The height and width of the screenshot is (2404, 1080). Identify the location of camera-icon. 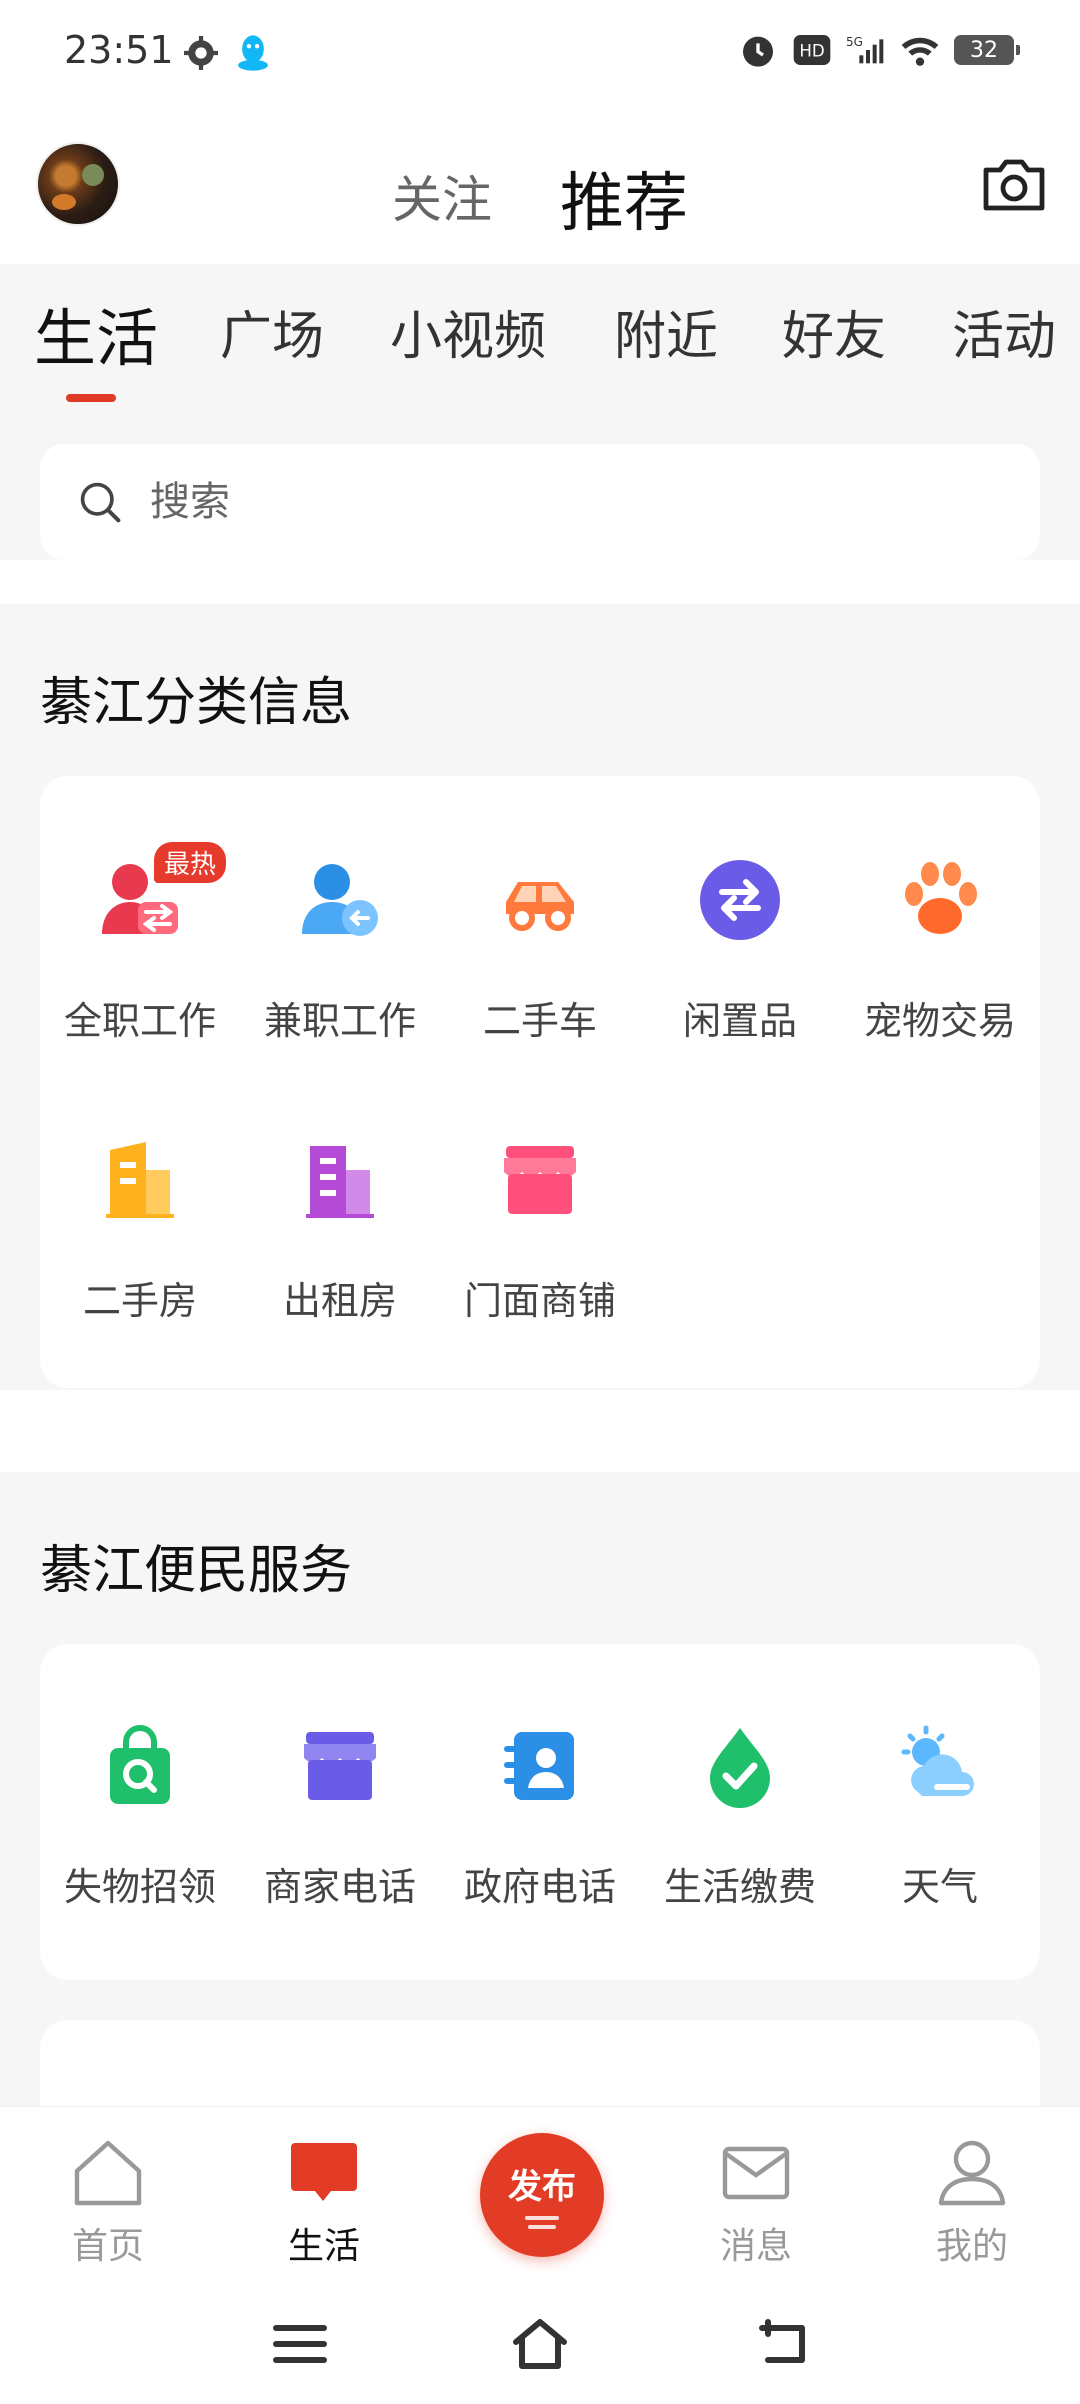
(1014, 184).